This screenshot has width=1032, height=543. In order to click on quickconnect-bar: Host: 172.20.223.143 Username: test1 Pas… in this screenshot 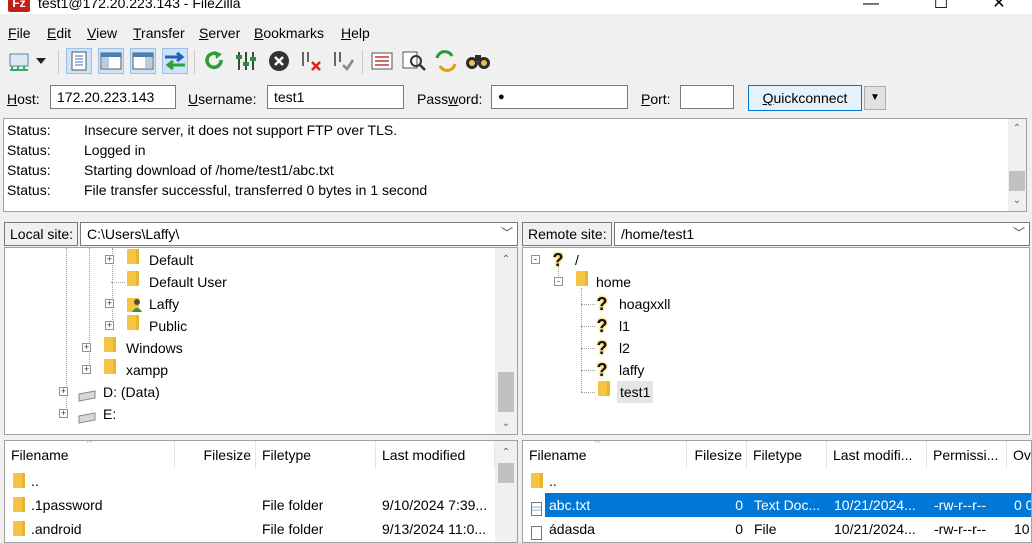, I will do `click(516, 99)`.